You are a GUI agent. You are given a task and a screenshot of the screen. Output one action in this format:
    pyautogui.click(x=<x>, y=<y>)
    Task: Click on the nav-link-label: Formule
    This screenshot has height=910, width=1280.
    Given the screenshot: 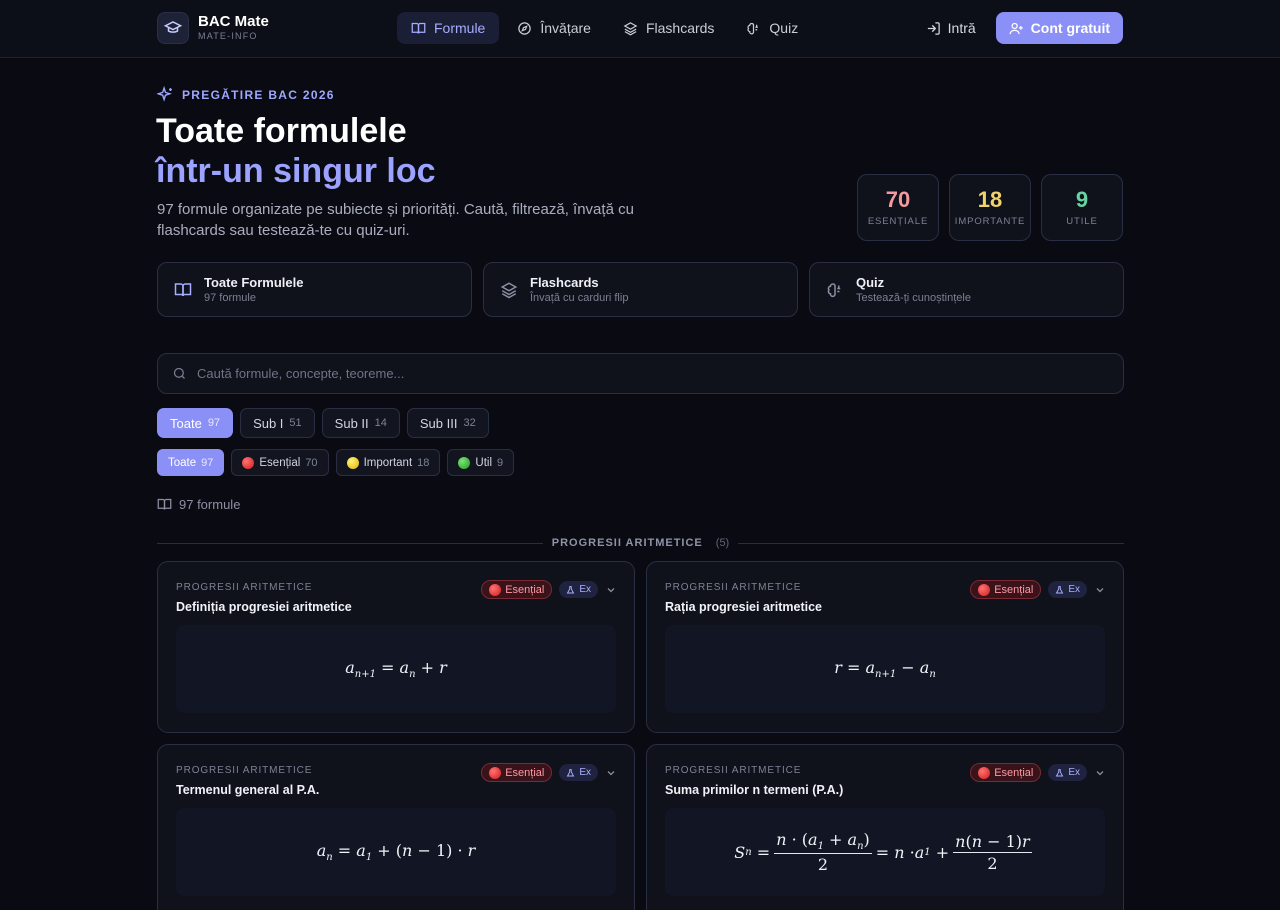 What is the action you would take?
    pyautogui.click(x=460, y=28)
    